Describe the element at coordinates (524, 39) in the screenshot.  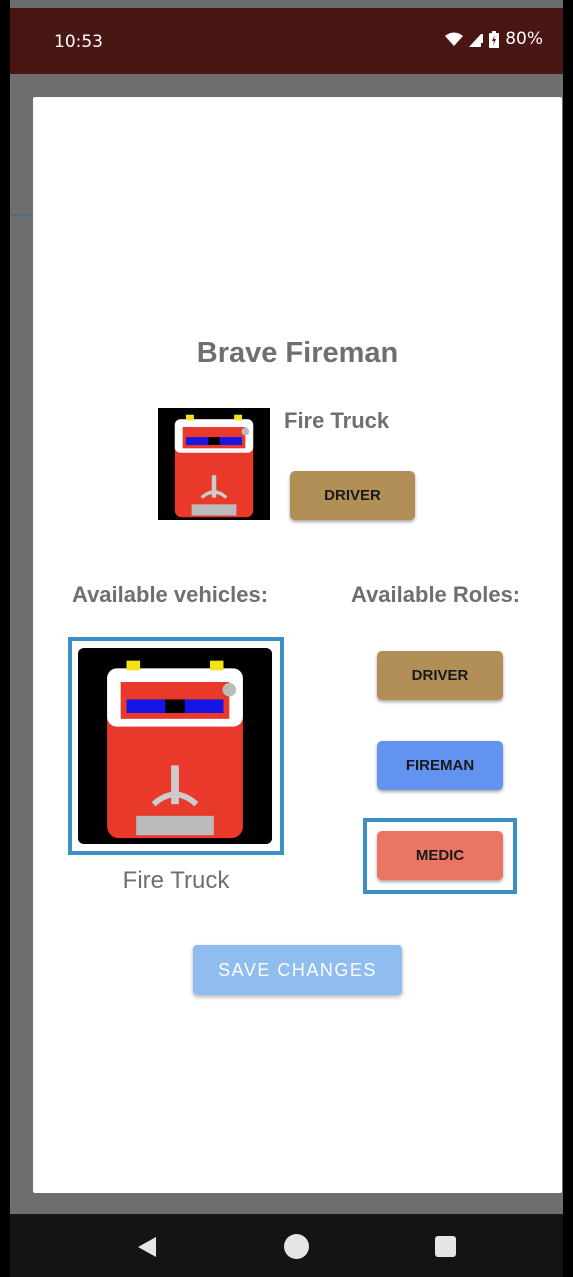
I see `battery-percent: 80%` at that location.